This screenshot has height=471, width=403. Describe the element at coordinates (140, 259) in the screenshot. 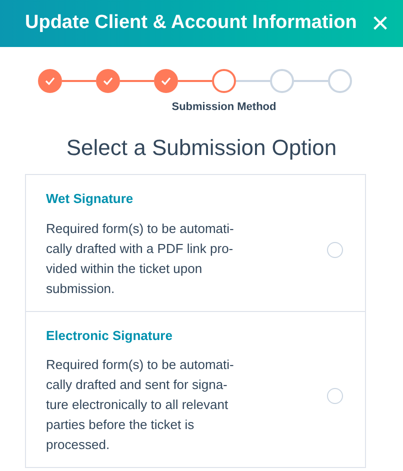

I see `option-description: Required form(s) to be automati- cally drafted with a PDF link pro- vided within the ticket upon submission.` at that location.